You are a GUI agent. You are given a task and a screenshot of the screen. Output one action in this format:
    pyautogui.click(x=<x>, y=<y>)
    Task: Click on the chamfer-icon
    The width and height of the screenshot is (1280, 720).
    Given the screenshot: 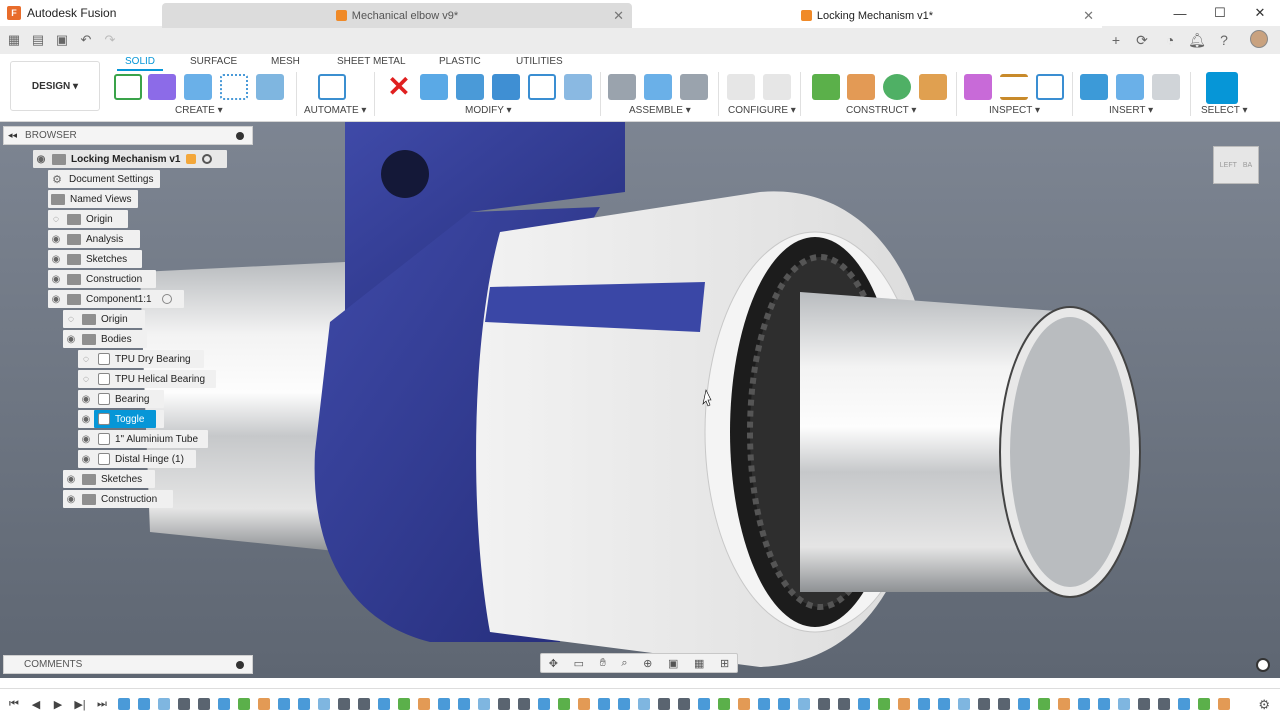 What is the action you would take?
    pyautogui.click(x=506, y=87)
    